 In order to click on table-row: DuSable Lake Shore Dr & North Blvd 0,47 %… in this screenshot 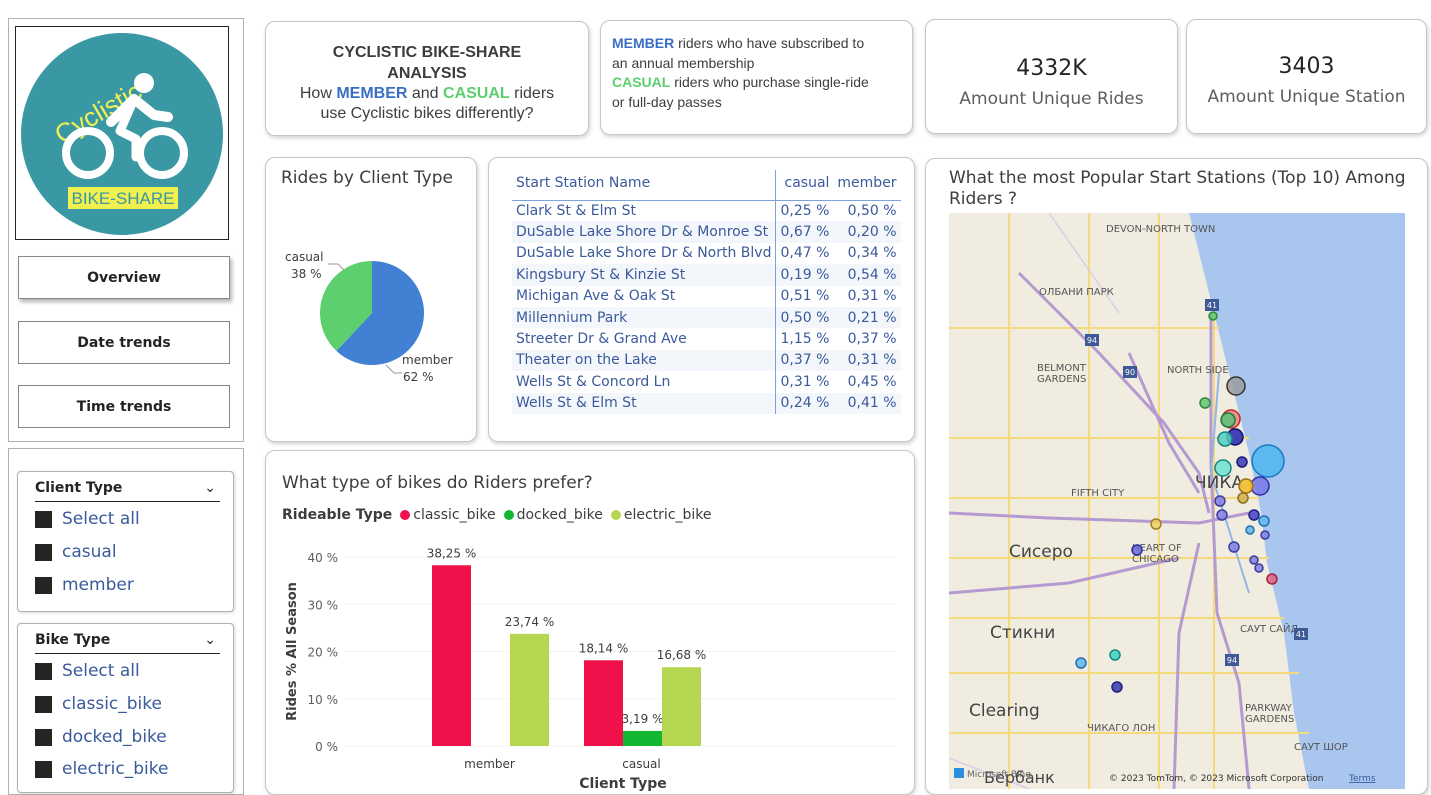, I will do `click(706, 253)`.